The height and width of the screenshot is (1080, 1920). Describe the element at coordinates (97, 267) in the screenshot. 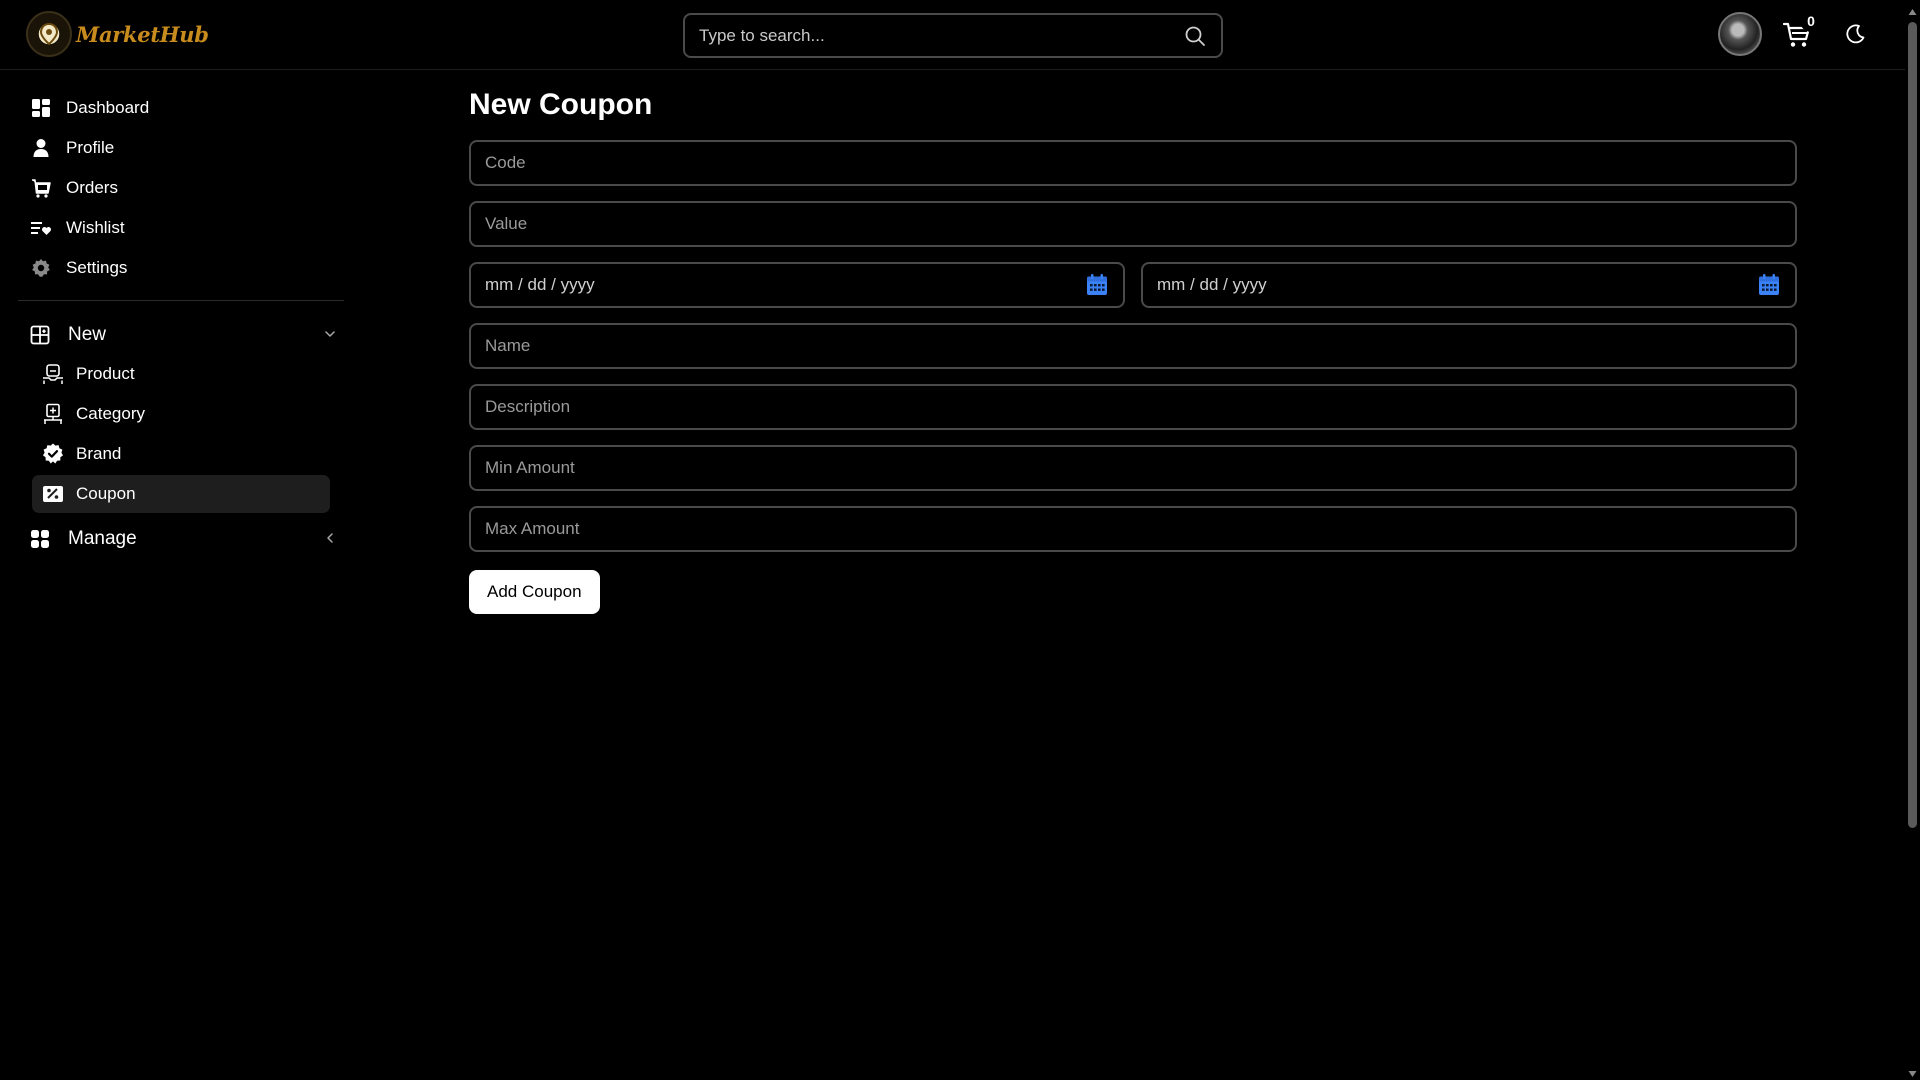

I see `sidebar-item-label: Settings` at that location.